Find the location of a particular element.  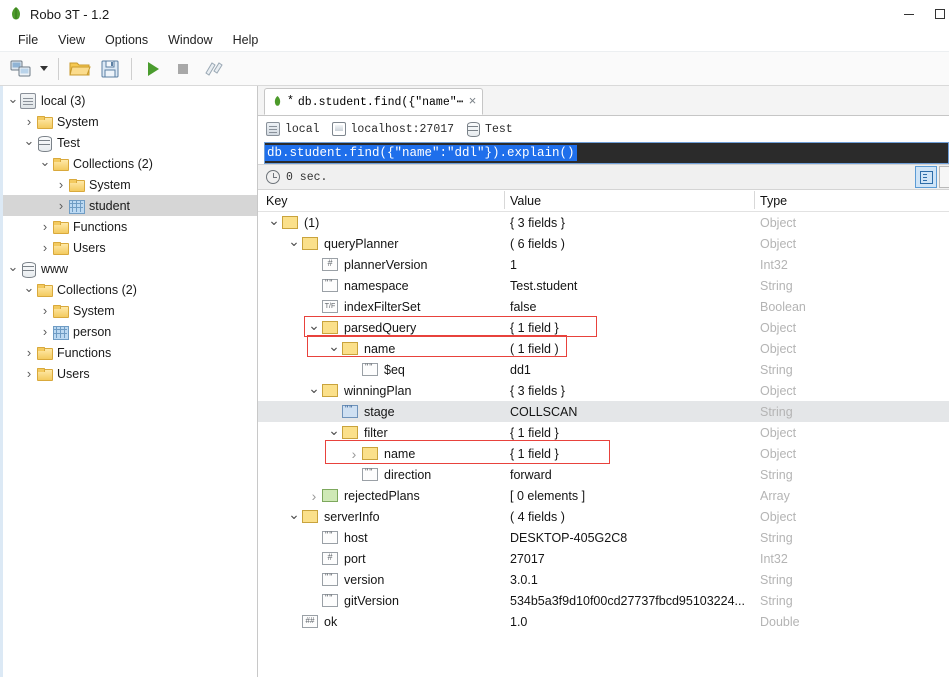

table-row: filter { 1 field } Object is located at coordinates (603, 432).